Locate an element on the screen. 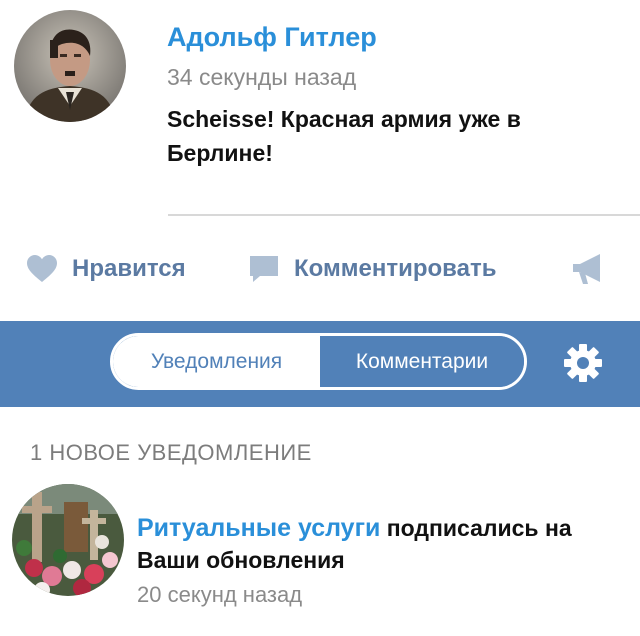 The image size is (640, 636). new-notifications-heading: 1 НОВОЕ УВЕДОМЛЕНИЕ is located at coordinates (171, 452).